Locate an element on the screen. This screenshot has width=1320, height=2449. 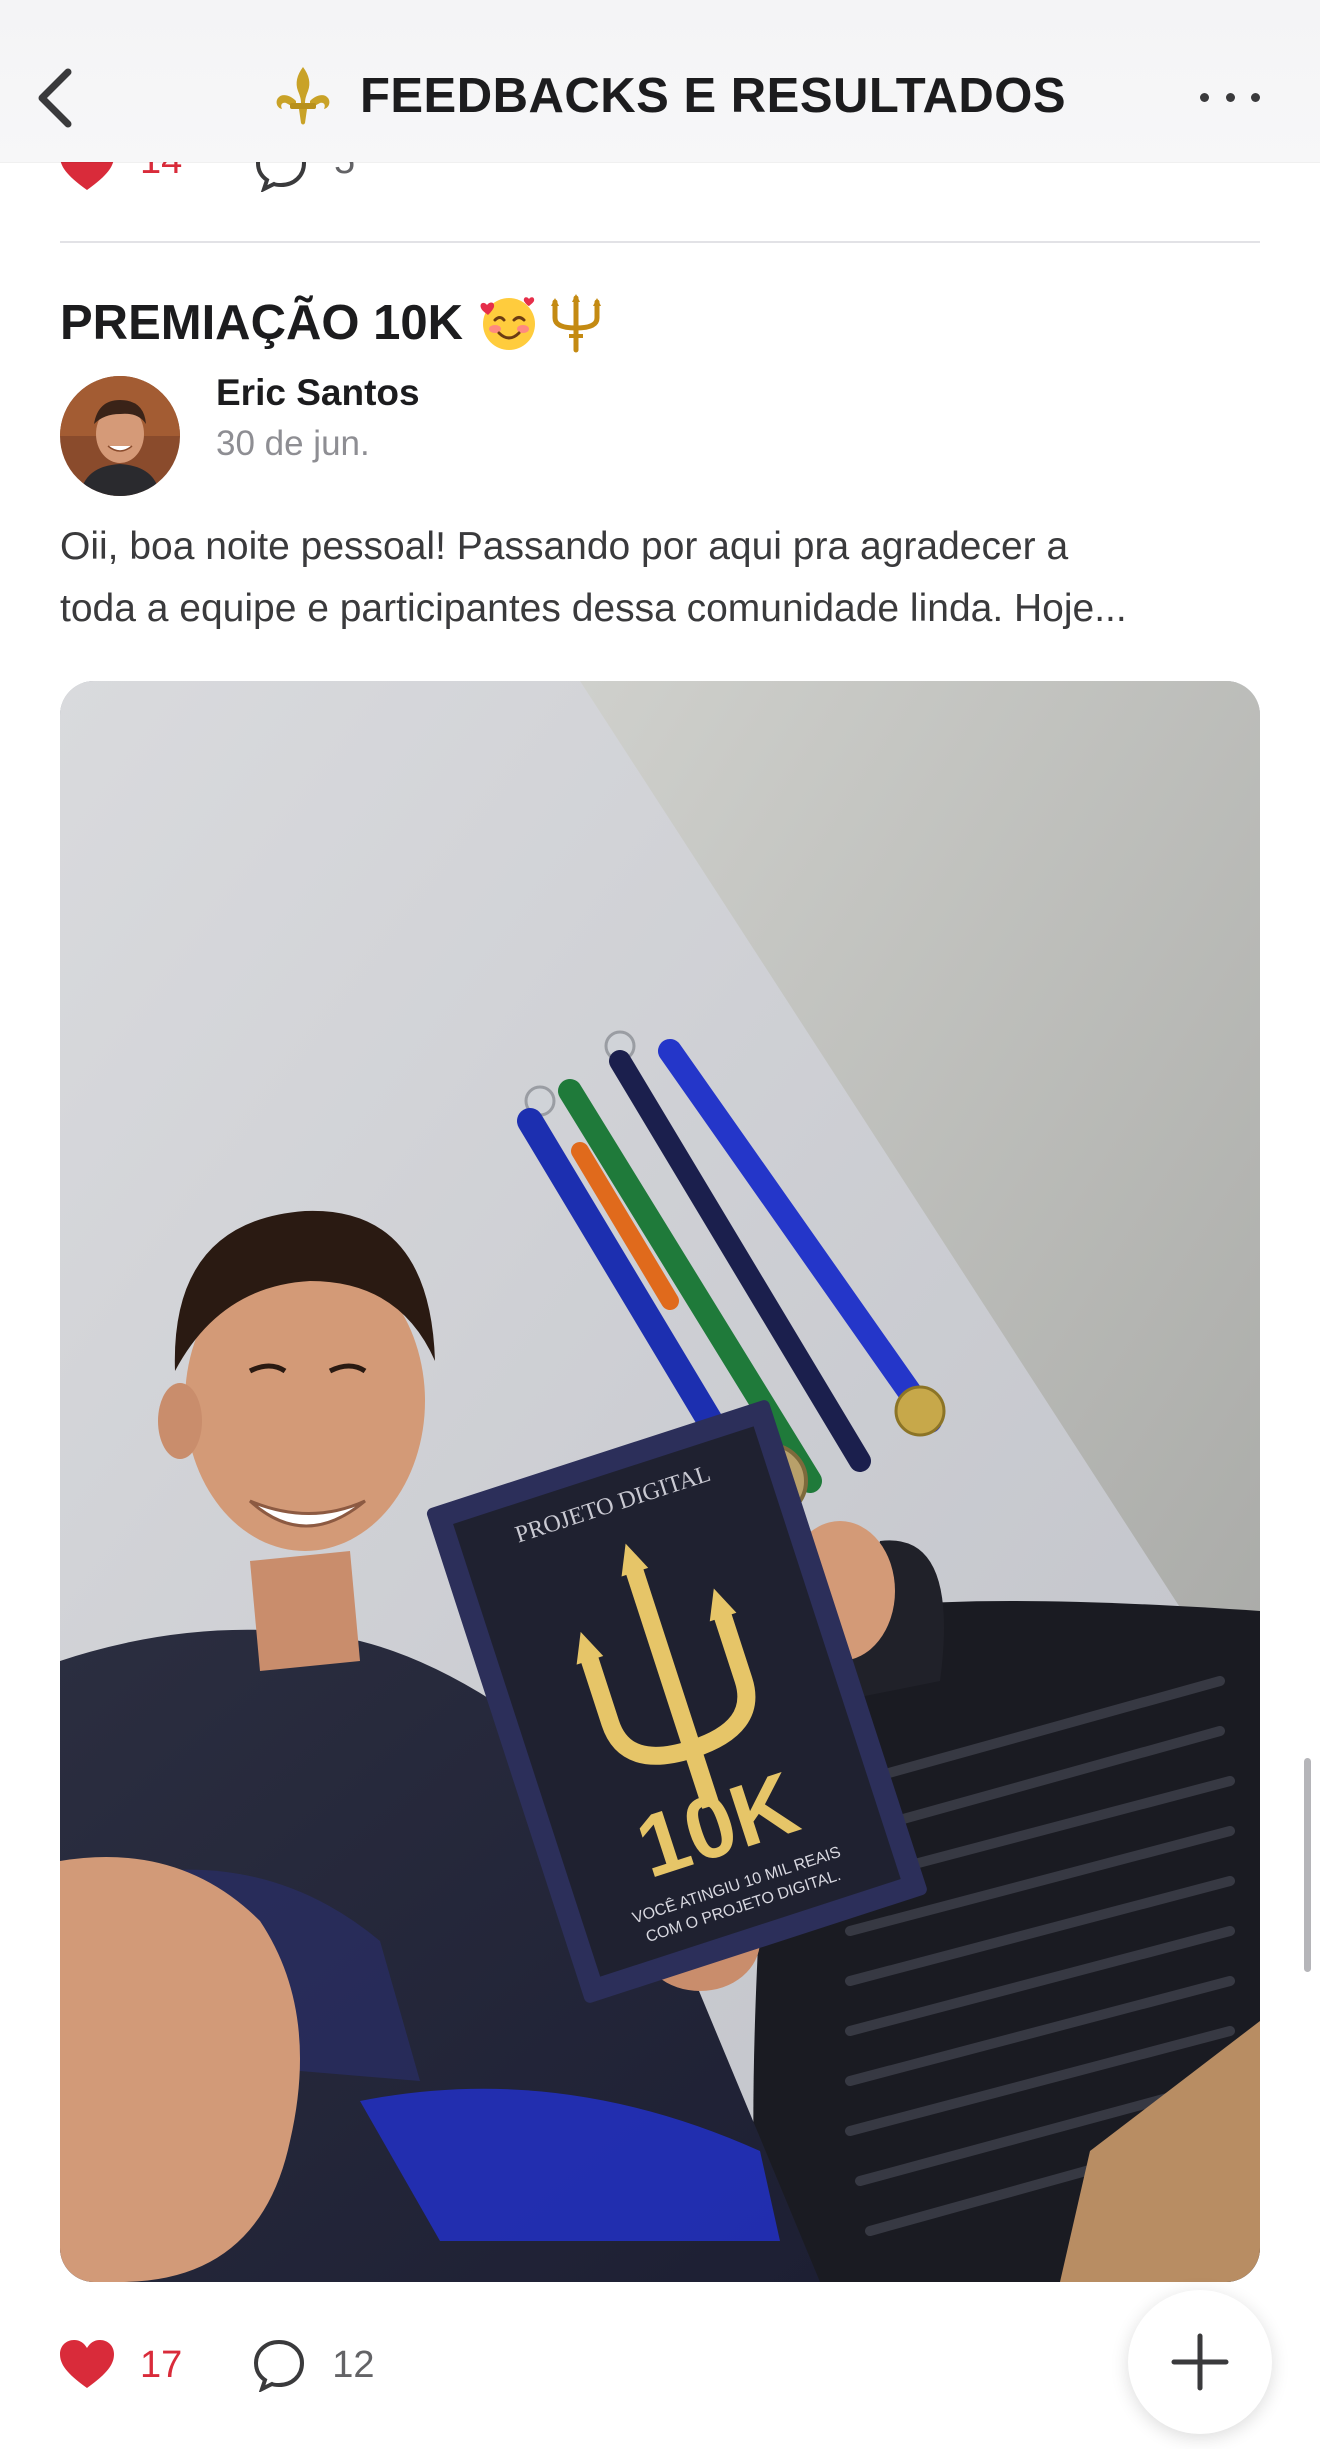
post-divider is located at coordinates (660, 242).